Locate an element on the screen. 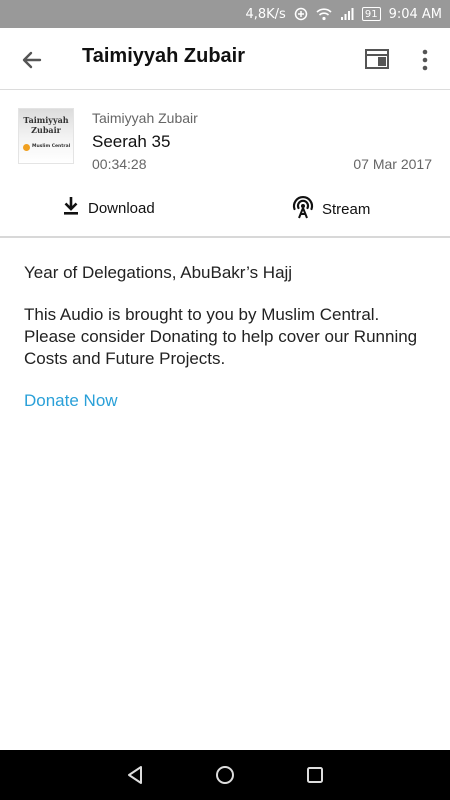  battery-level: 91 is located at coordinates (371, 14).